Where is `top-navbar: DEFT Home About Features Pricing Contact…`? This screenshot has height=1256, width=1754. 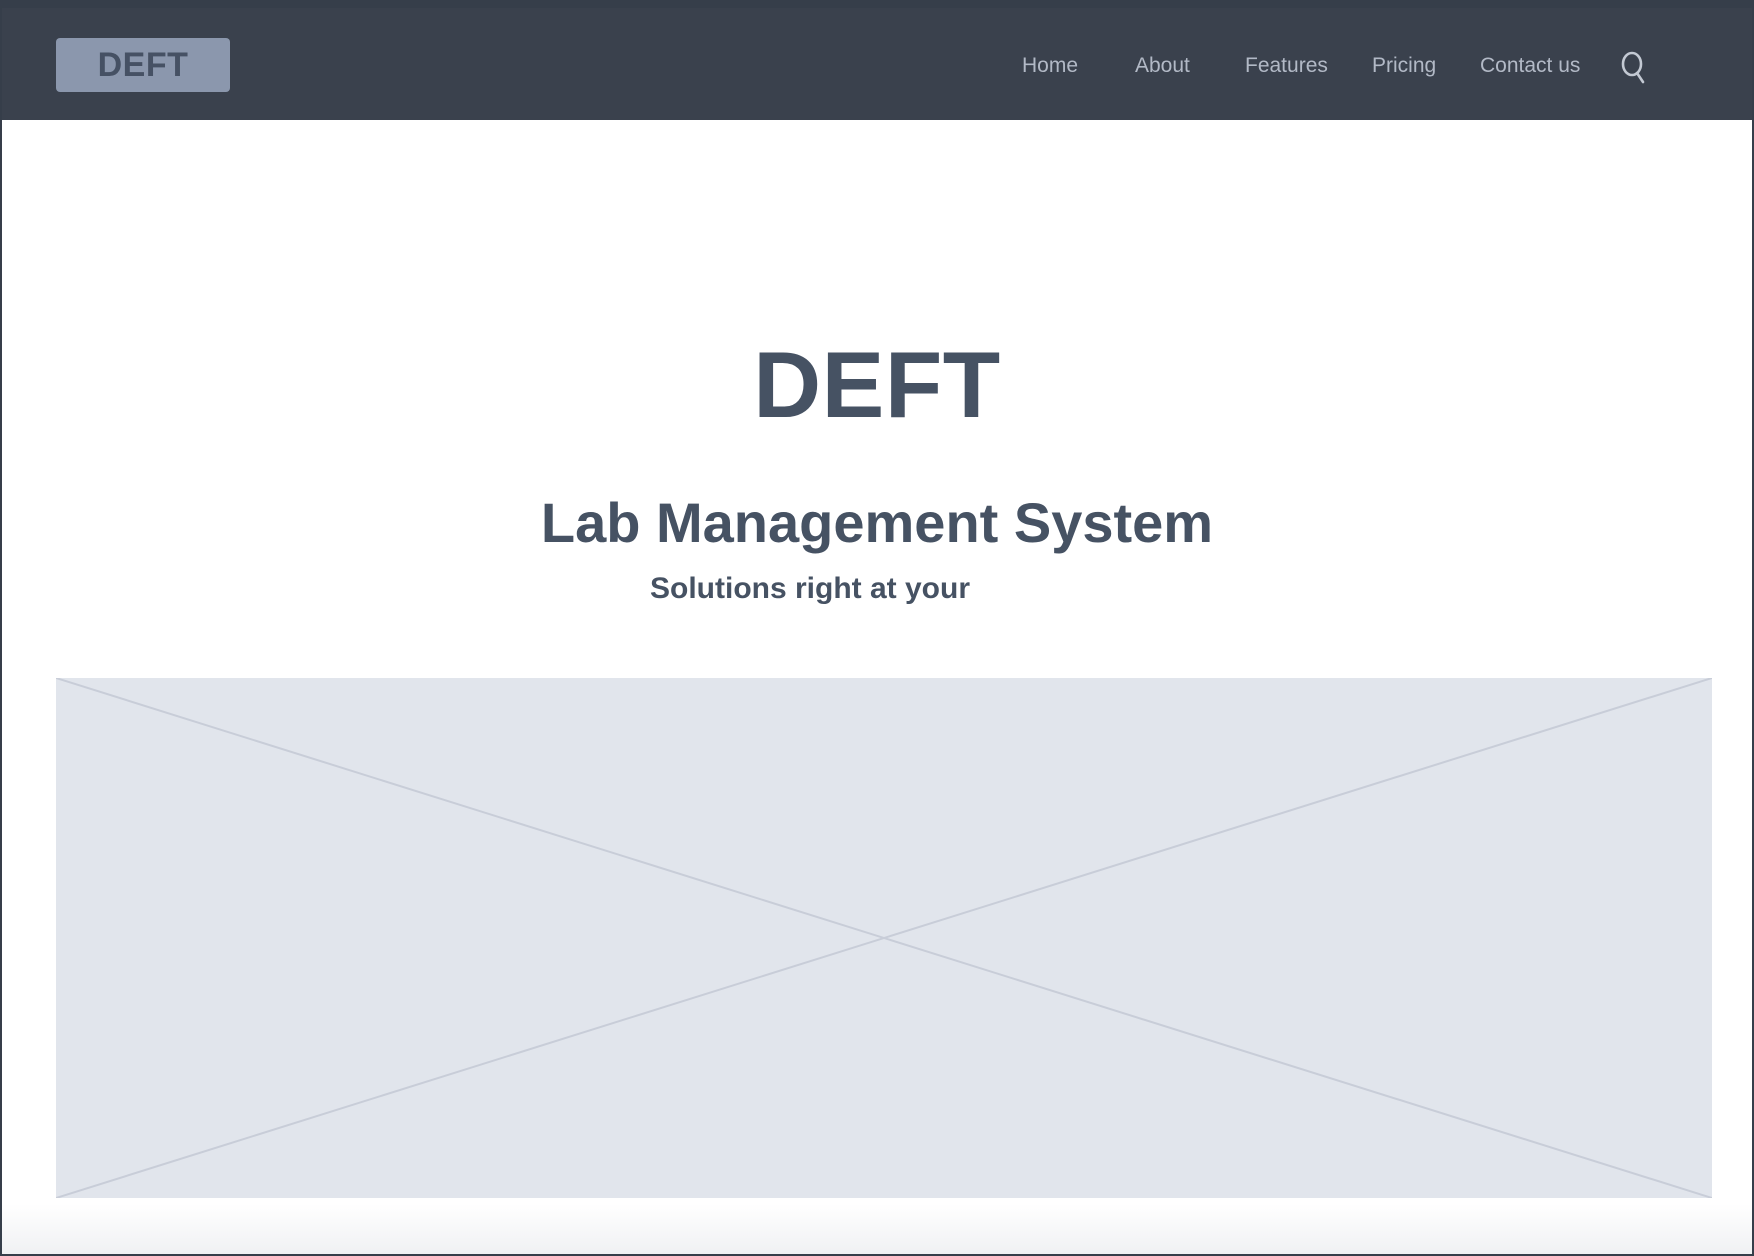
top-navbar: DEFT Home About Features Pricing Contact… is located at coordinates (877, 64).